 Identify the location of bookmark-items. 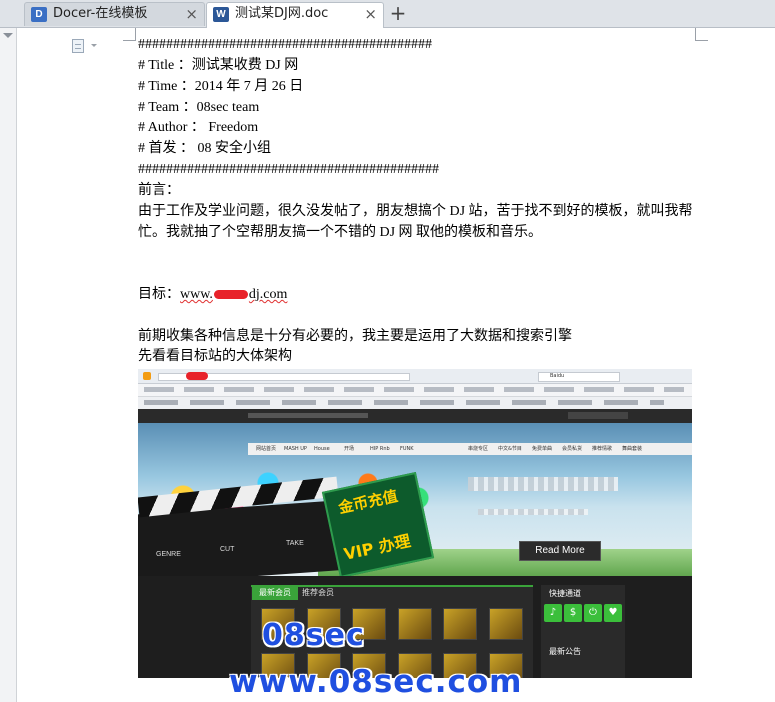
(414, 389).